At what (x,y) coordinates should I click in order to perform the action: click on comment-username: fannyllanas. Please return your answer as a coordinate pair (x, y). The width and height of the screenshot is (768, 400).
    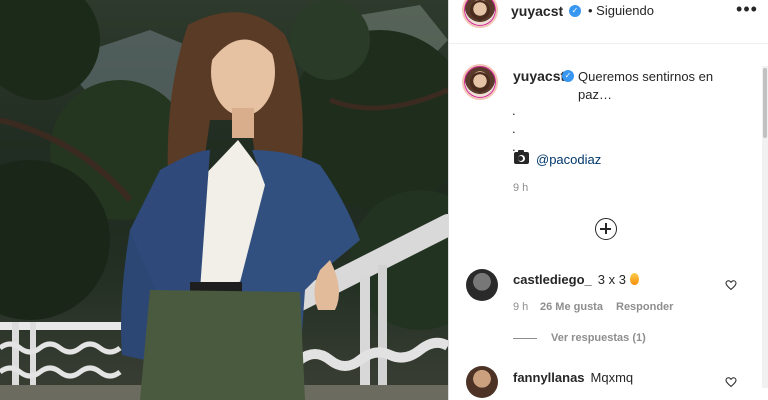
    Looking at the image, I should click on (549, 377).